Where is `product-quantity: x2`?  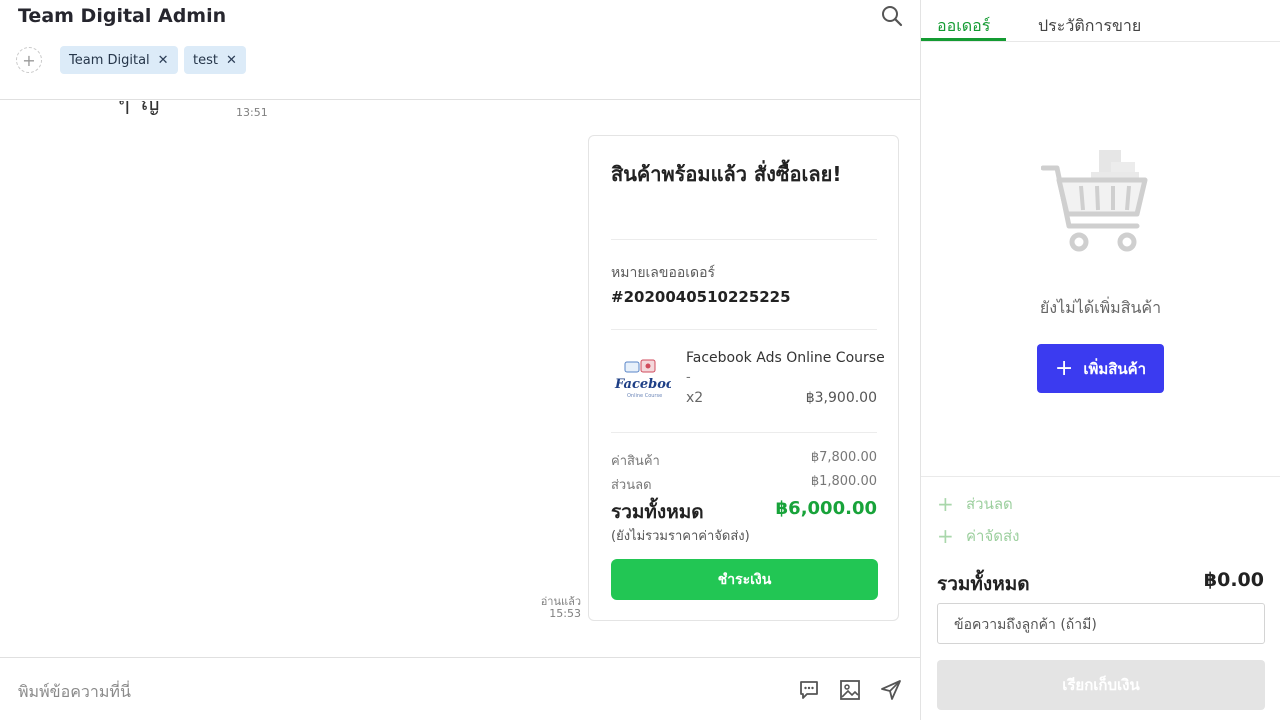 product-quantity: x2 is located at coordinates (695, 398).